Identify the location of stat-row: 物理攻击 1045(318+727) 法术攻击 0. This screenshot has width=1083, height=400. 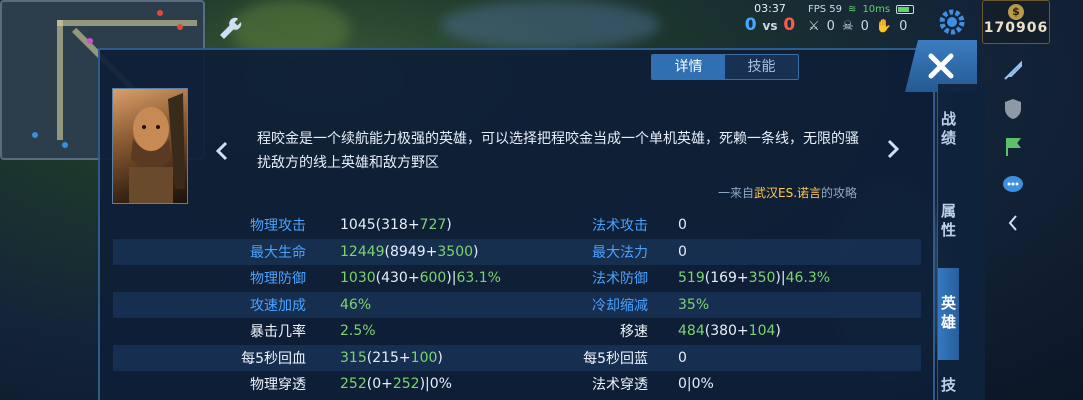
(517, 225).